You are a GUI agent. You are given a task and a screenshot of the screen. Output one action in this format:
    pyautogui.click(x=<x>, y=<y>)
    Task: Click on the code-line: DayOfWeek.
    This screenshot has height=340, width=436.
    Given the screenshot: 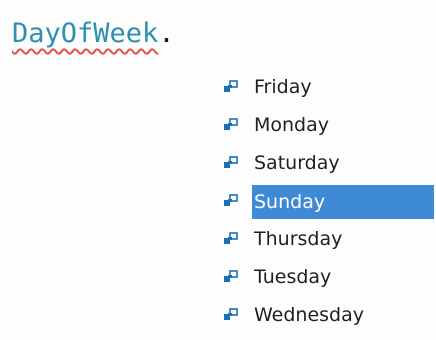 What is the action you would take?
    pyautogui.click(x=93, y=34)
    